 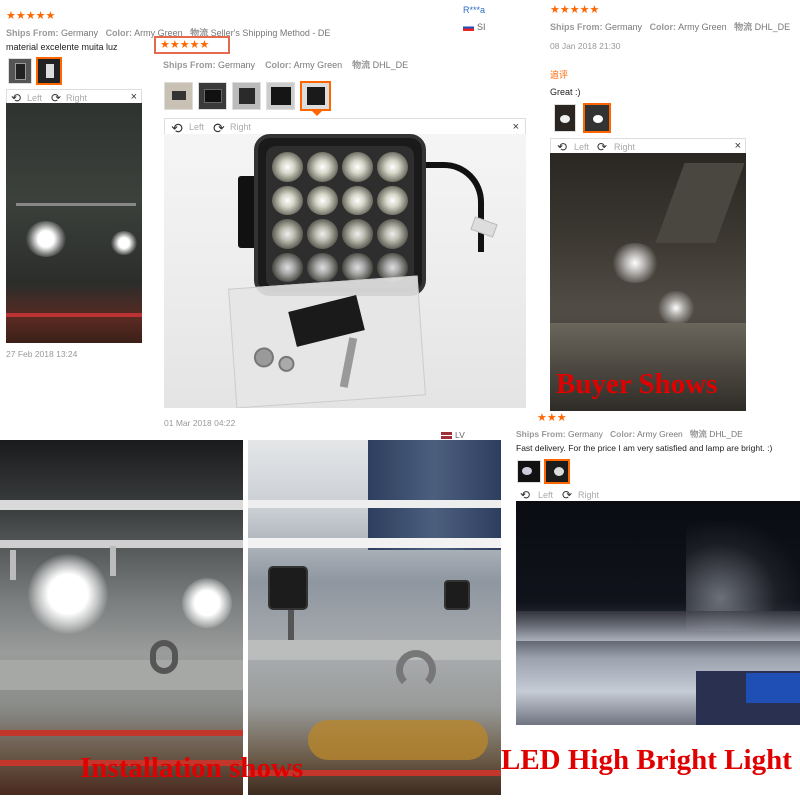 What do you see at coordinates (637, 384) in the screenshot?
I see `caption-buyer-shows: Buyer Shows` at bounding box center [637, 384].